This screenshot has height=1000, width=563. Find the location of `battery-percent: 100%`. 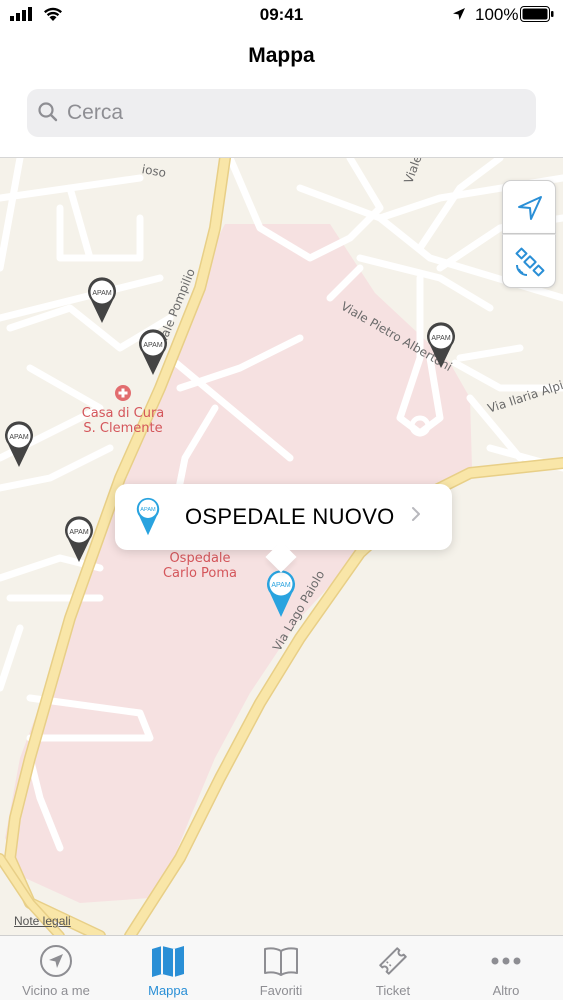

battery-percent: 100% is located at coordinates (497, 14).